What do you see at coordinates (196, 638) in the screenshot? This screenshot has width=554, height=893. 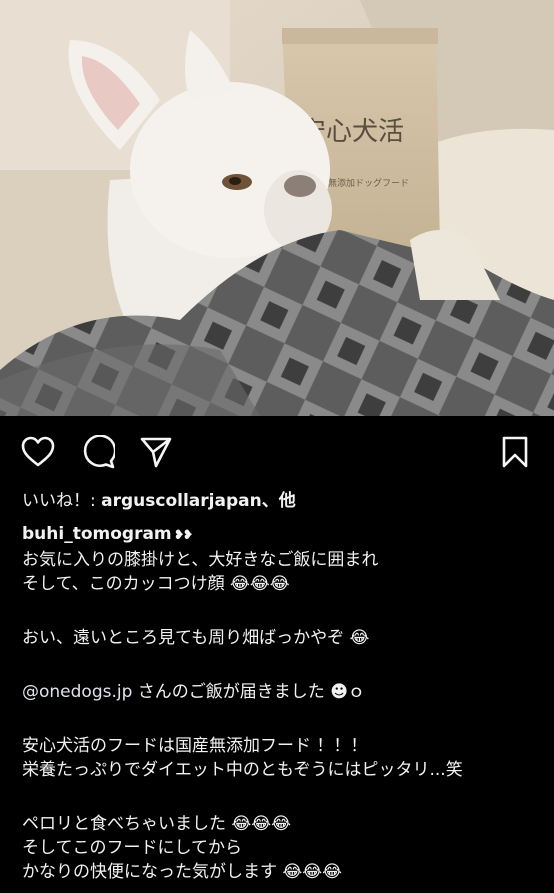 I see `caption-line: おい、遠いところ見ても周り畑ばっかやぞ 😂` at bounding box center [196, 638].